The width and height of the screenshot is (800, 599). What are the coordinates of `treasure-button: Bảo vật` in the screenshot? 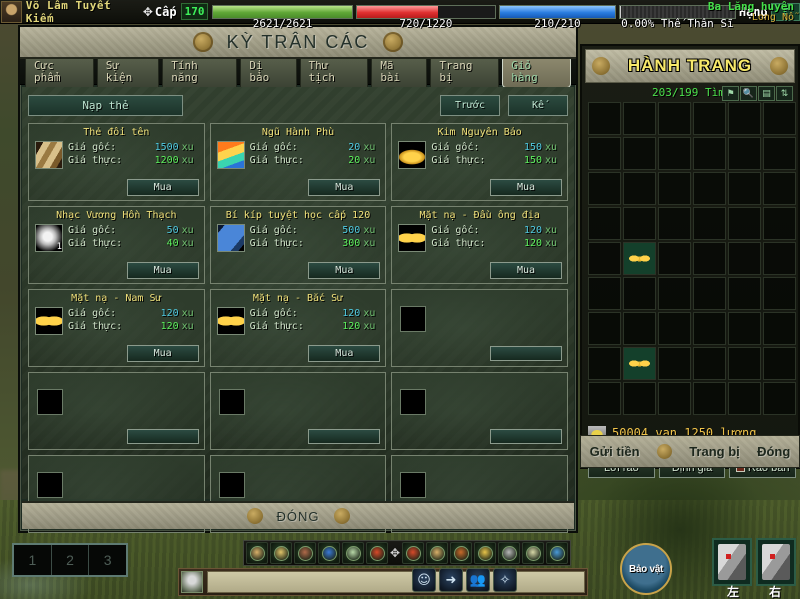 It's located at (646, 569).